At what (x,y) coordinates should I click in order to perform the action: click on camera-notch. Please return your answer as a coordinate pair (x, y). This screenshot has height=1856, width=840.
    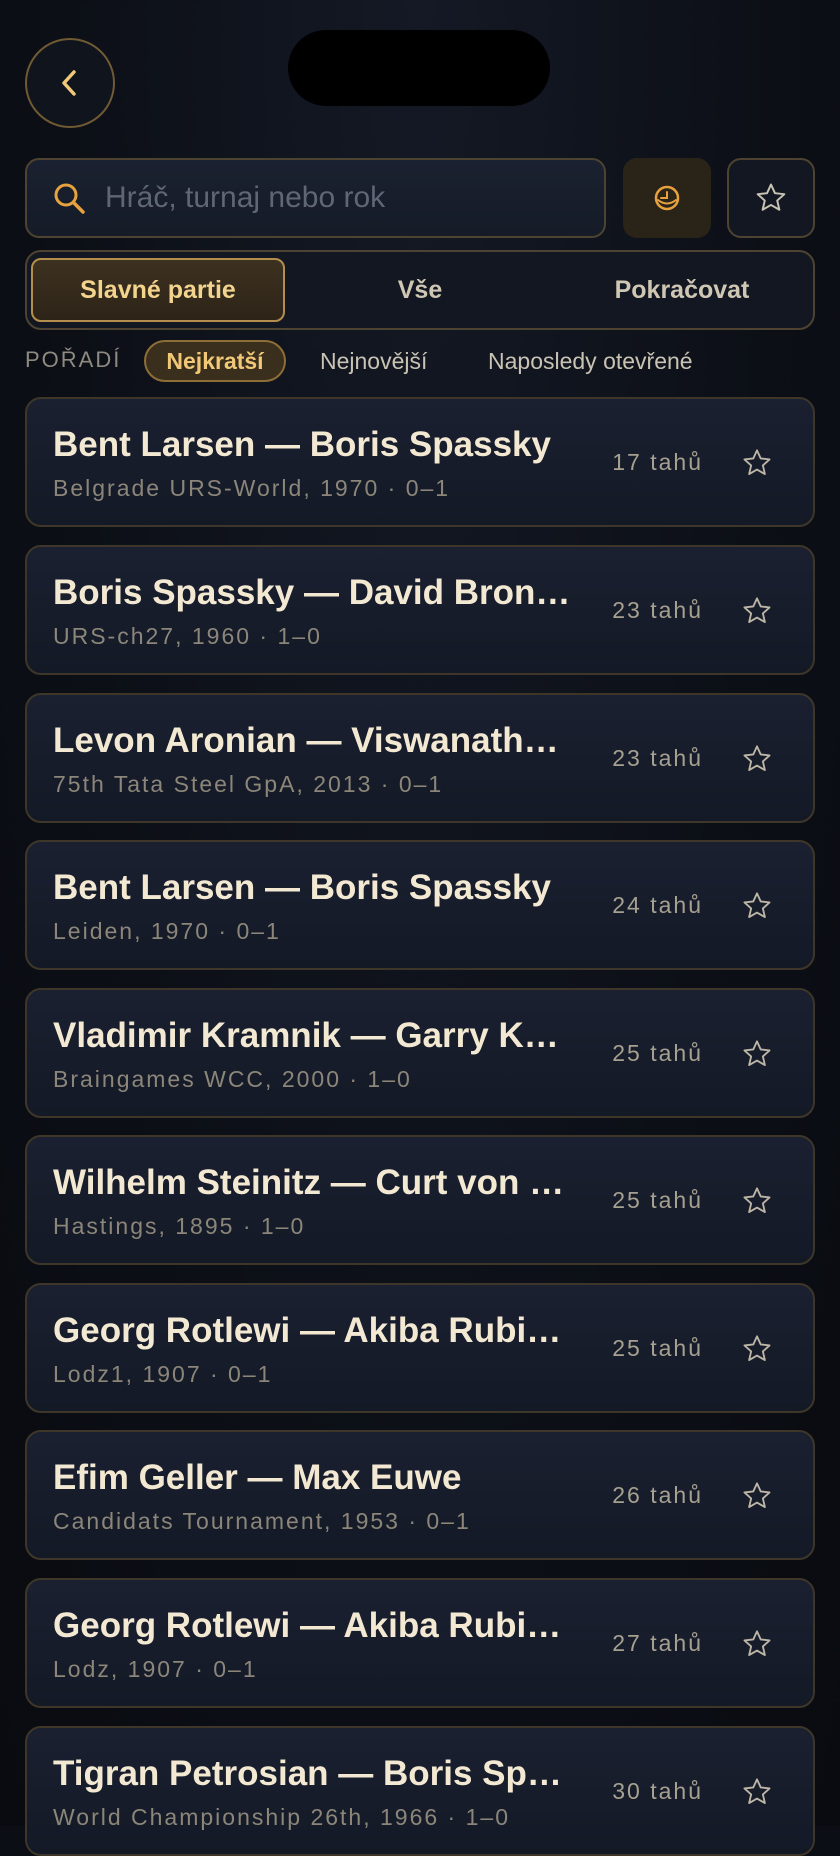
    Looking at the image, I should click on (419, 68).